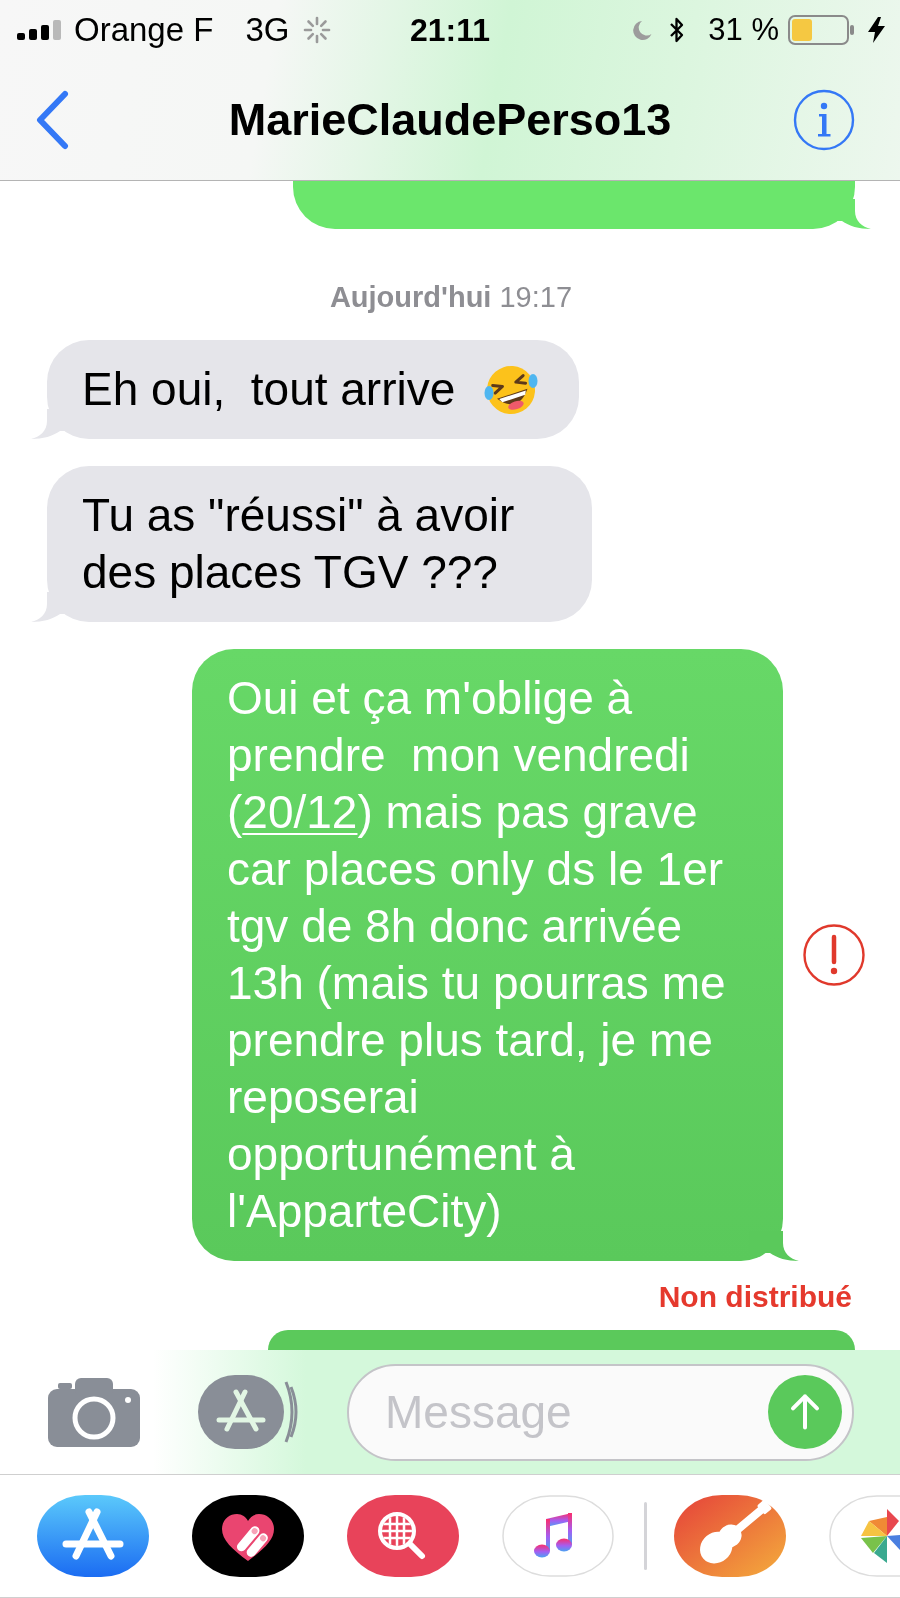 Image resolution: width=900 pixels, height=1598 pixels. Describe the element at coordinates (824, 120) in the screenshot. I see `info-icon` at that location.